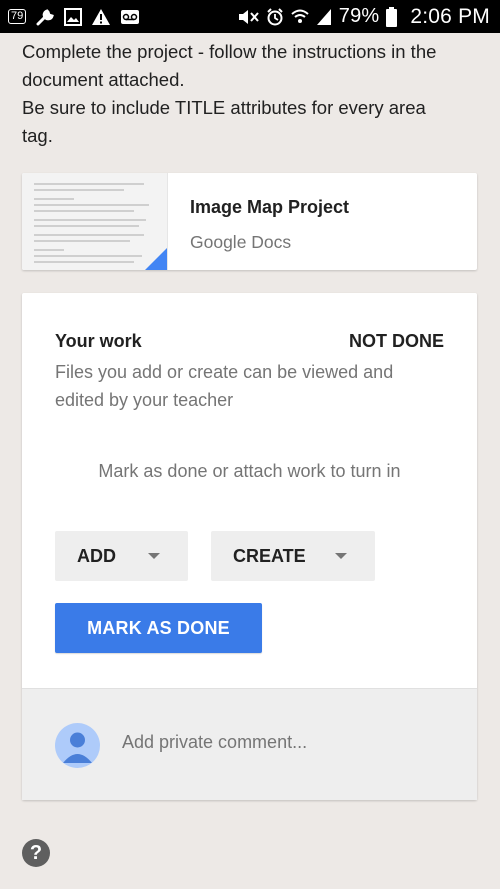  I want to click on add-button: ADD, so click(121, 556).